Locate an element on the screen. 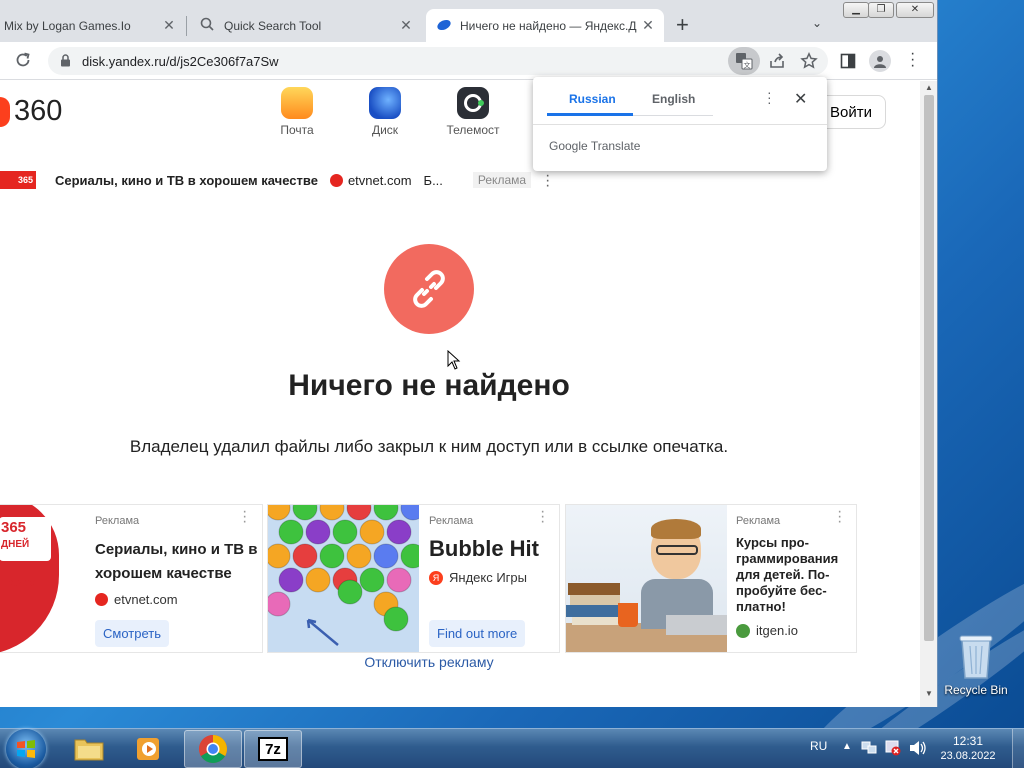 The image size is (1024, 768). media-player-icon is located at coordinates (148, 749).